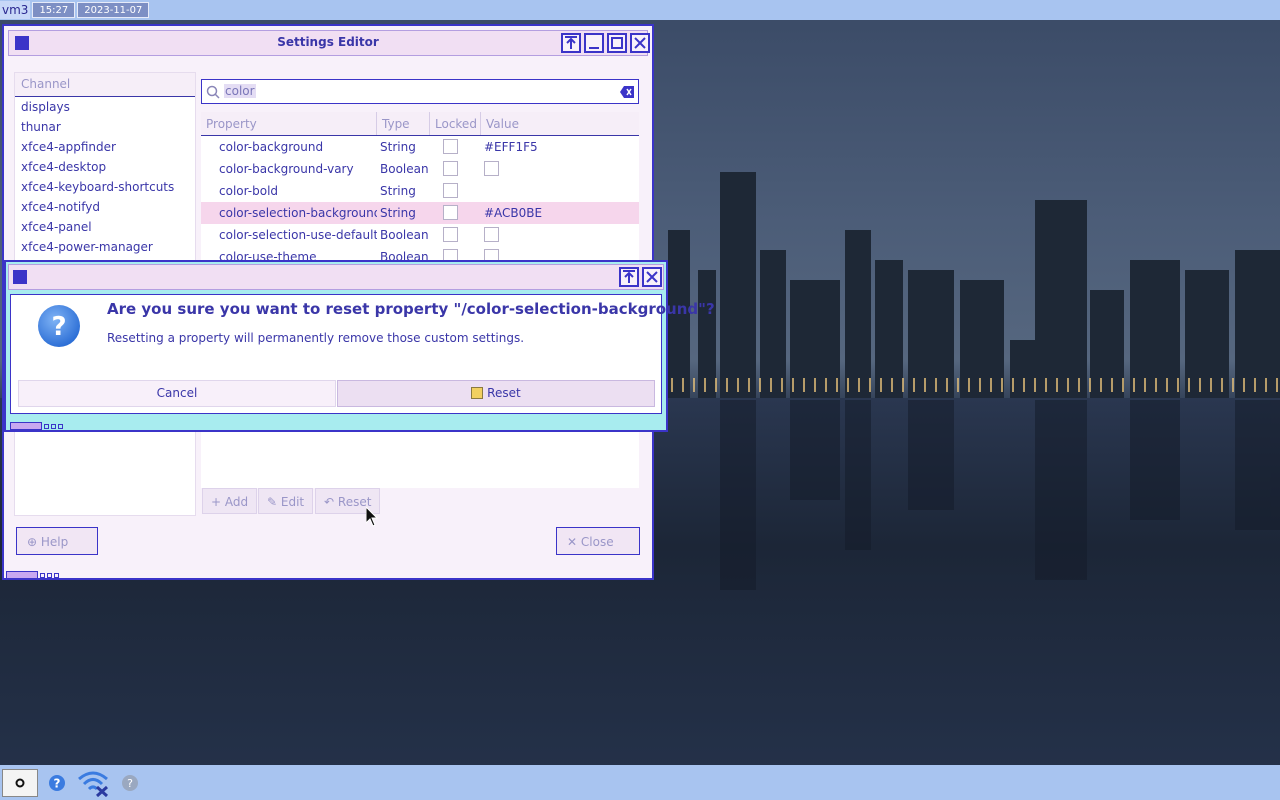  What do you see at coordinates (455, 123) in the screenshot?
I see `column-header-locked: Locked` at bounding box center [455, 123].